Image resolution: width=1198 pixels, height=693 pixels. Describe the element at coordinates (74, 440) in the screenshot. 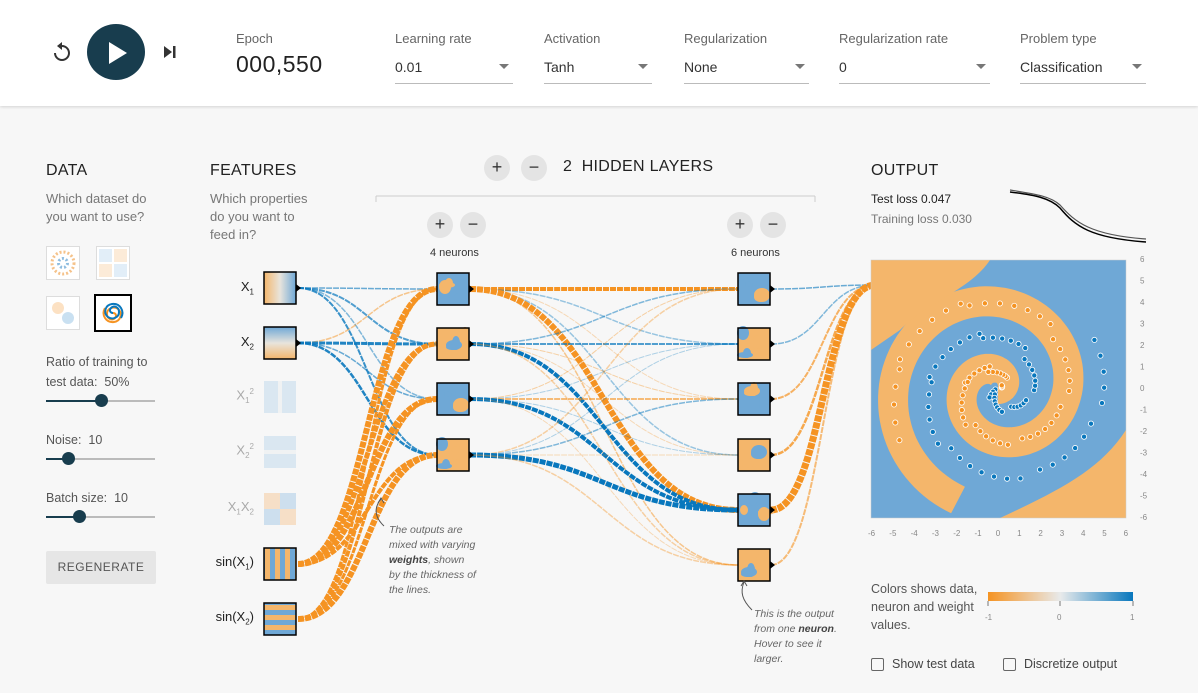

I see `noise-label: Noise: 10` at that location.